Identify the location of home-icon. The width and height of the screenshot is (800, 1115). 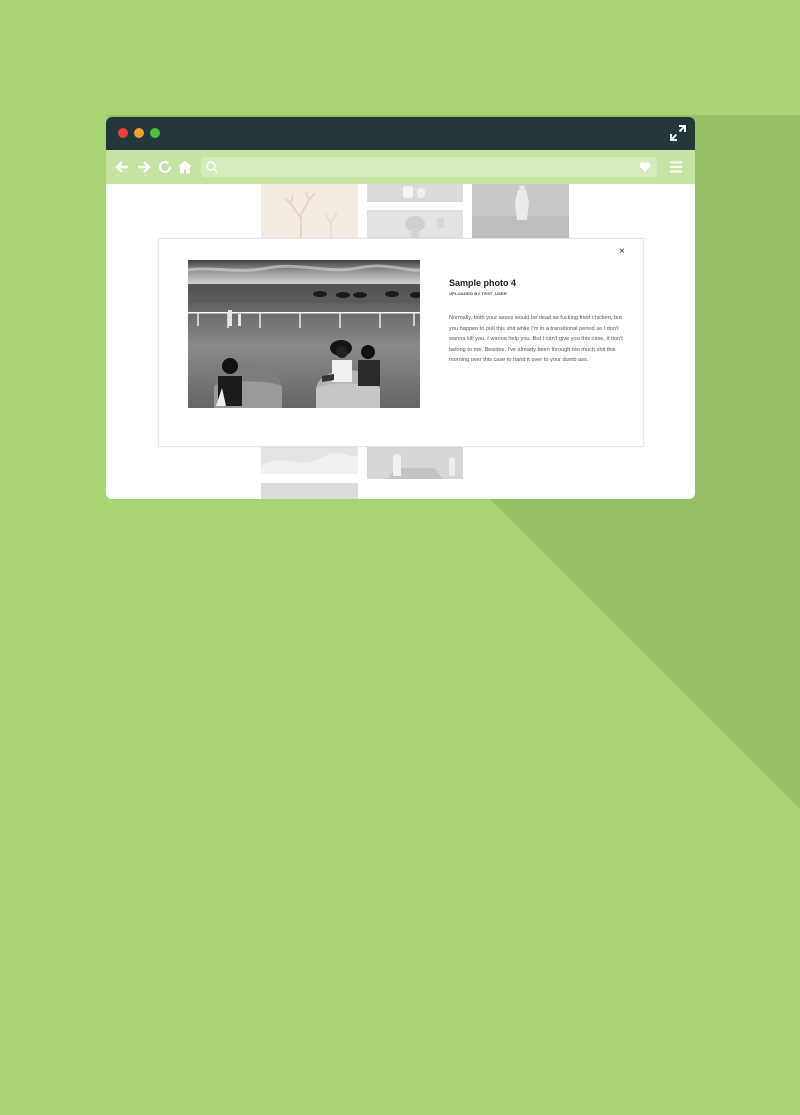
(185, 167).